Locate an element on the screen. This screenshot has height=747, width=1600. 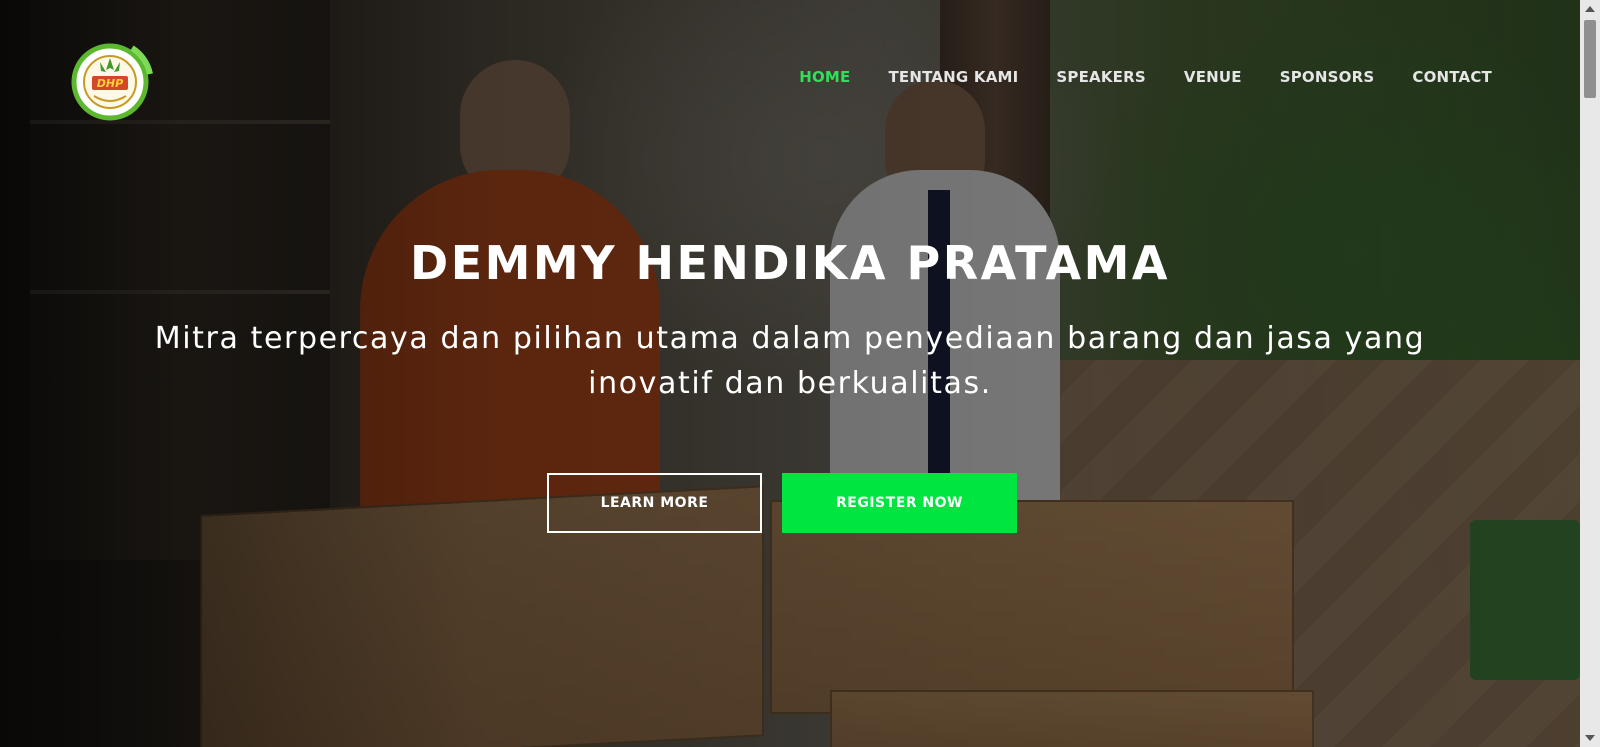
logo-emblem-icon: DHP is located at coordinates (112, 82).